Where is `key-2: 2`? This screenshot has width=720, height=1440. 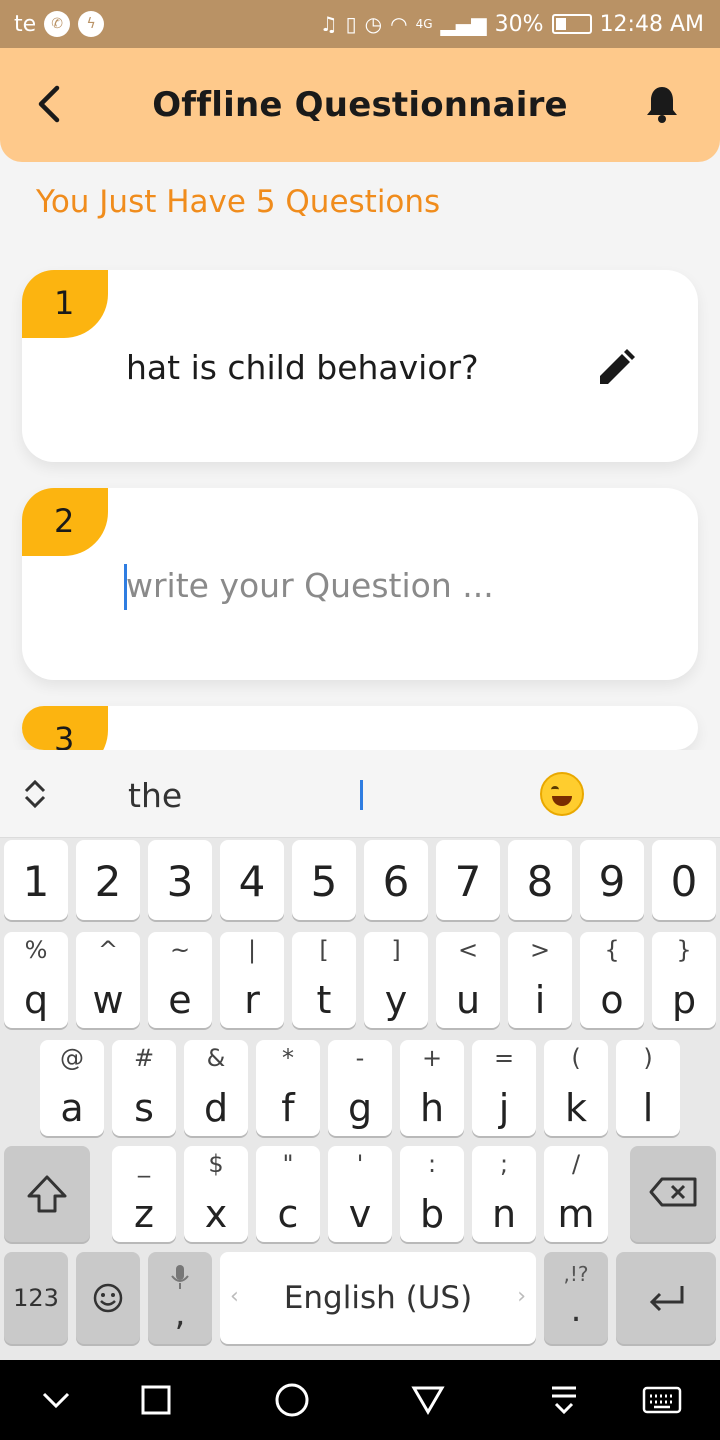 key-2: 2 is located at coordinates (108, 880).